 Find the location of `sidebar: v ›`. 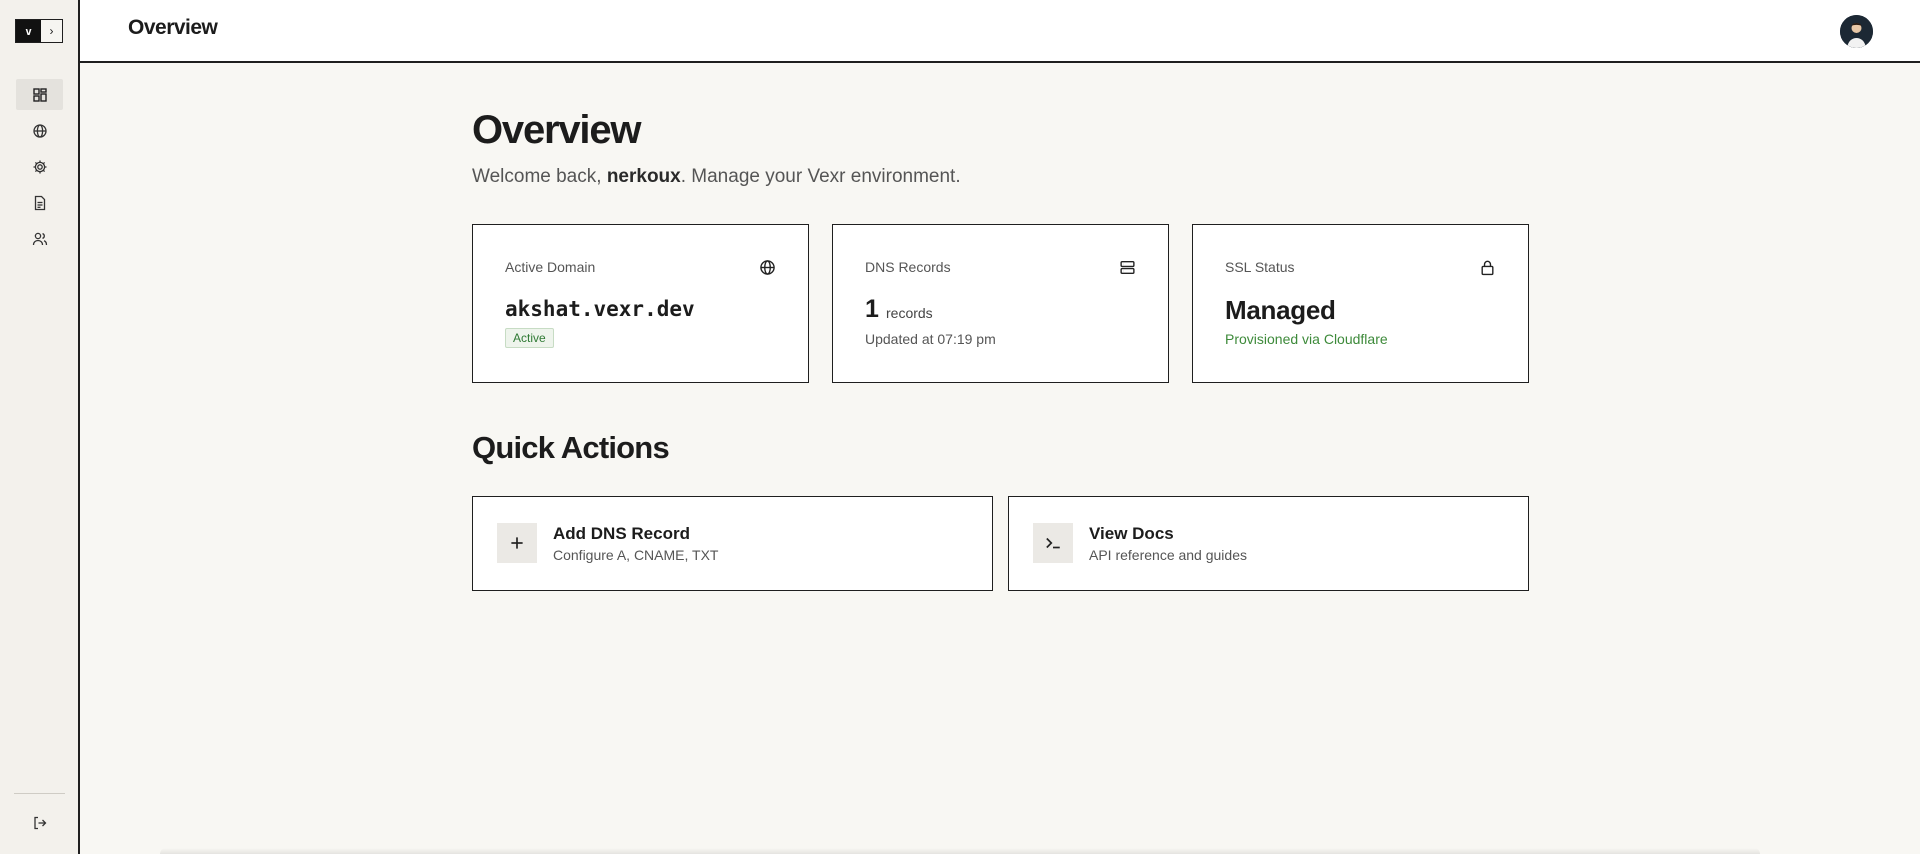

sidebar: v › is located at coordinates (40, 427).